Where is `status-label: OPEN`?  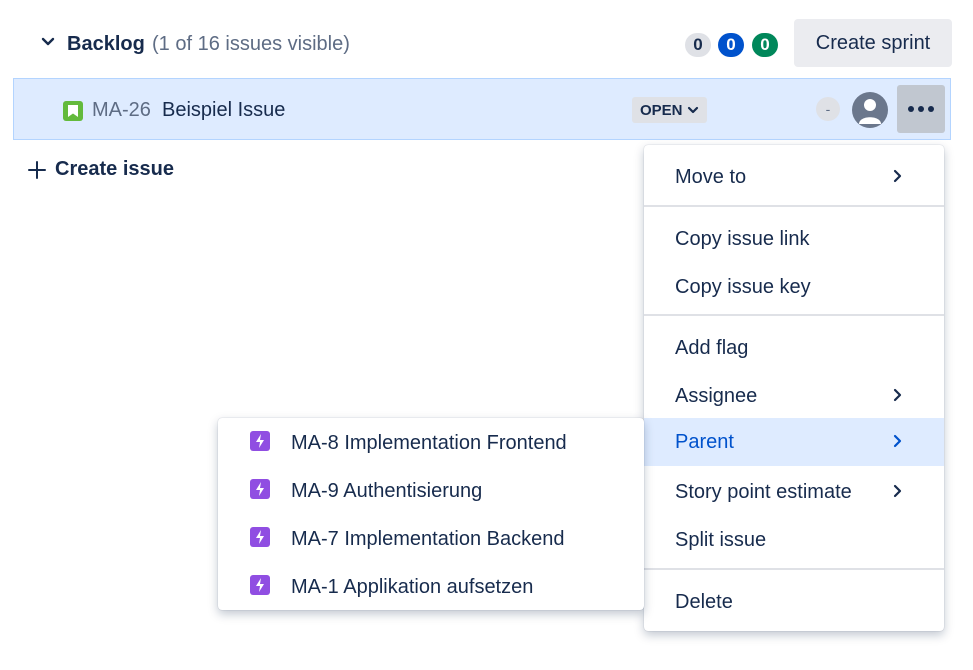 status-label: OPEN is located at coordinates (661, 110).